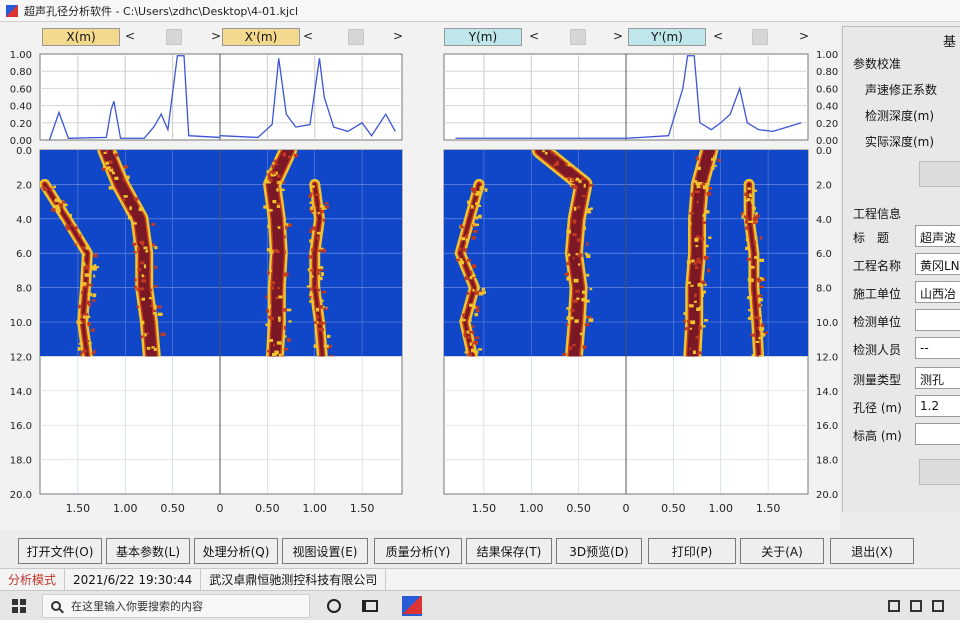 The width and height of the screenshot is (960, 620). I want to click on about-button: 关于(A), so click(782, 551).